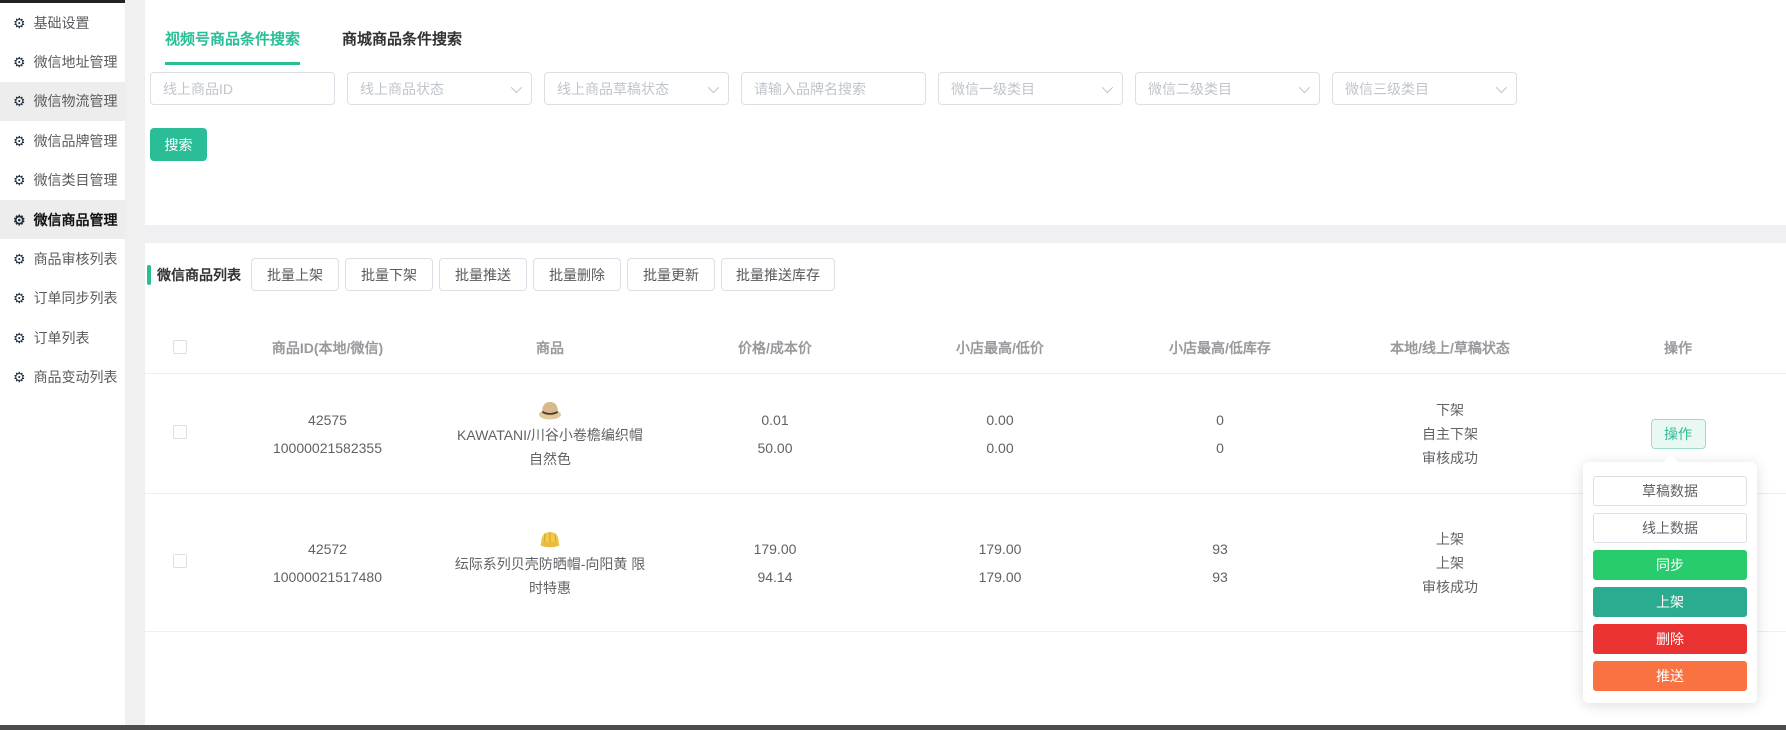 The image size is (1786, 730). What do you see at coordinates (550, 563) in the screenshot?
I see `product-name: 纭际系列贝壳防晒帽-向阳黄 限` at bounding box center [550, 563].